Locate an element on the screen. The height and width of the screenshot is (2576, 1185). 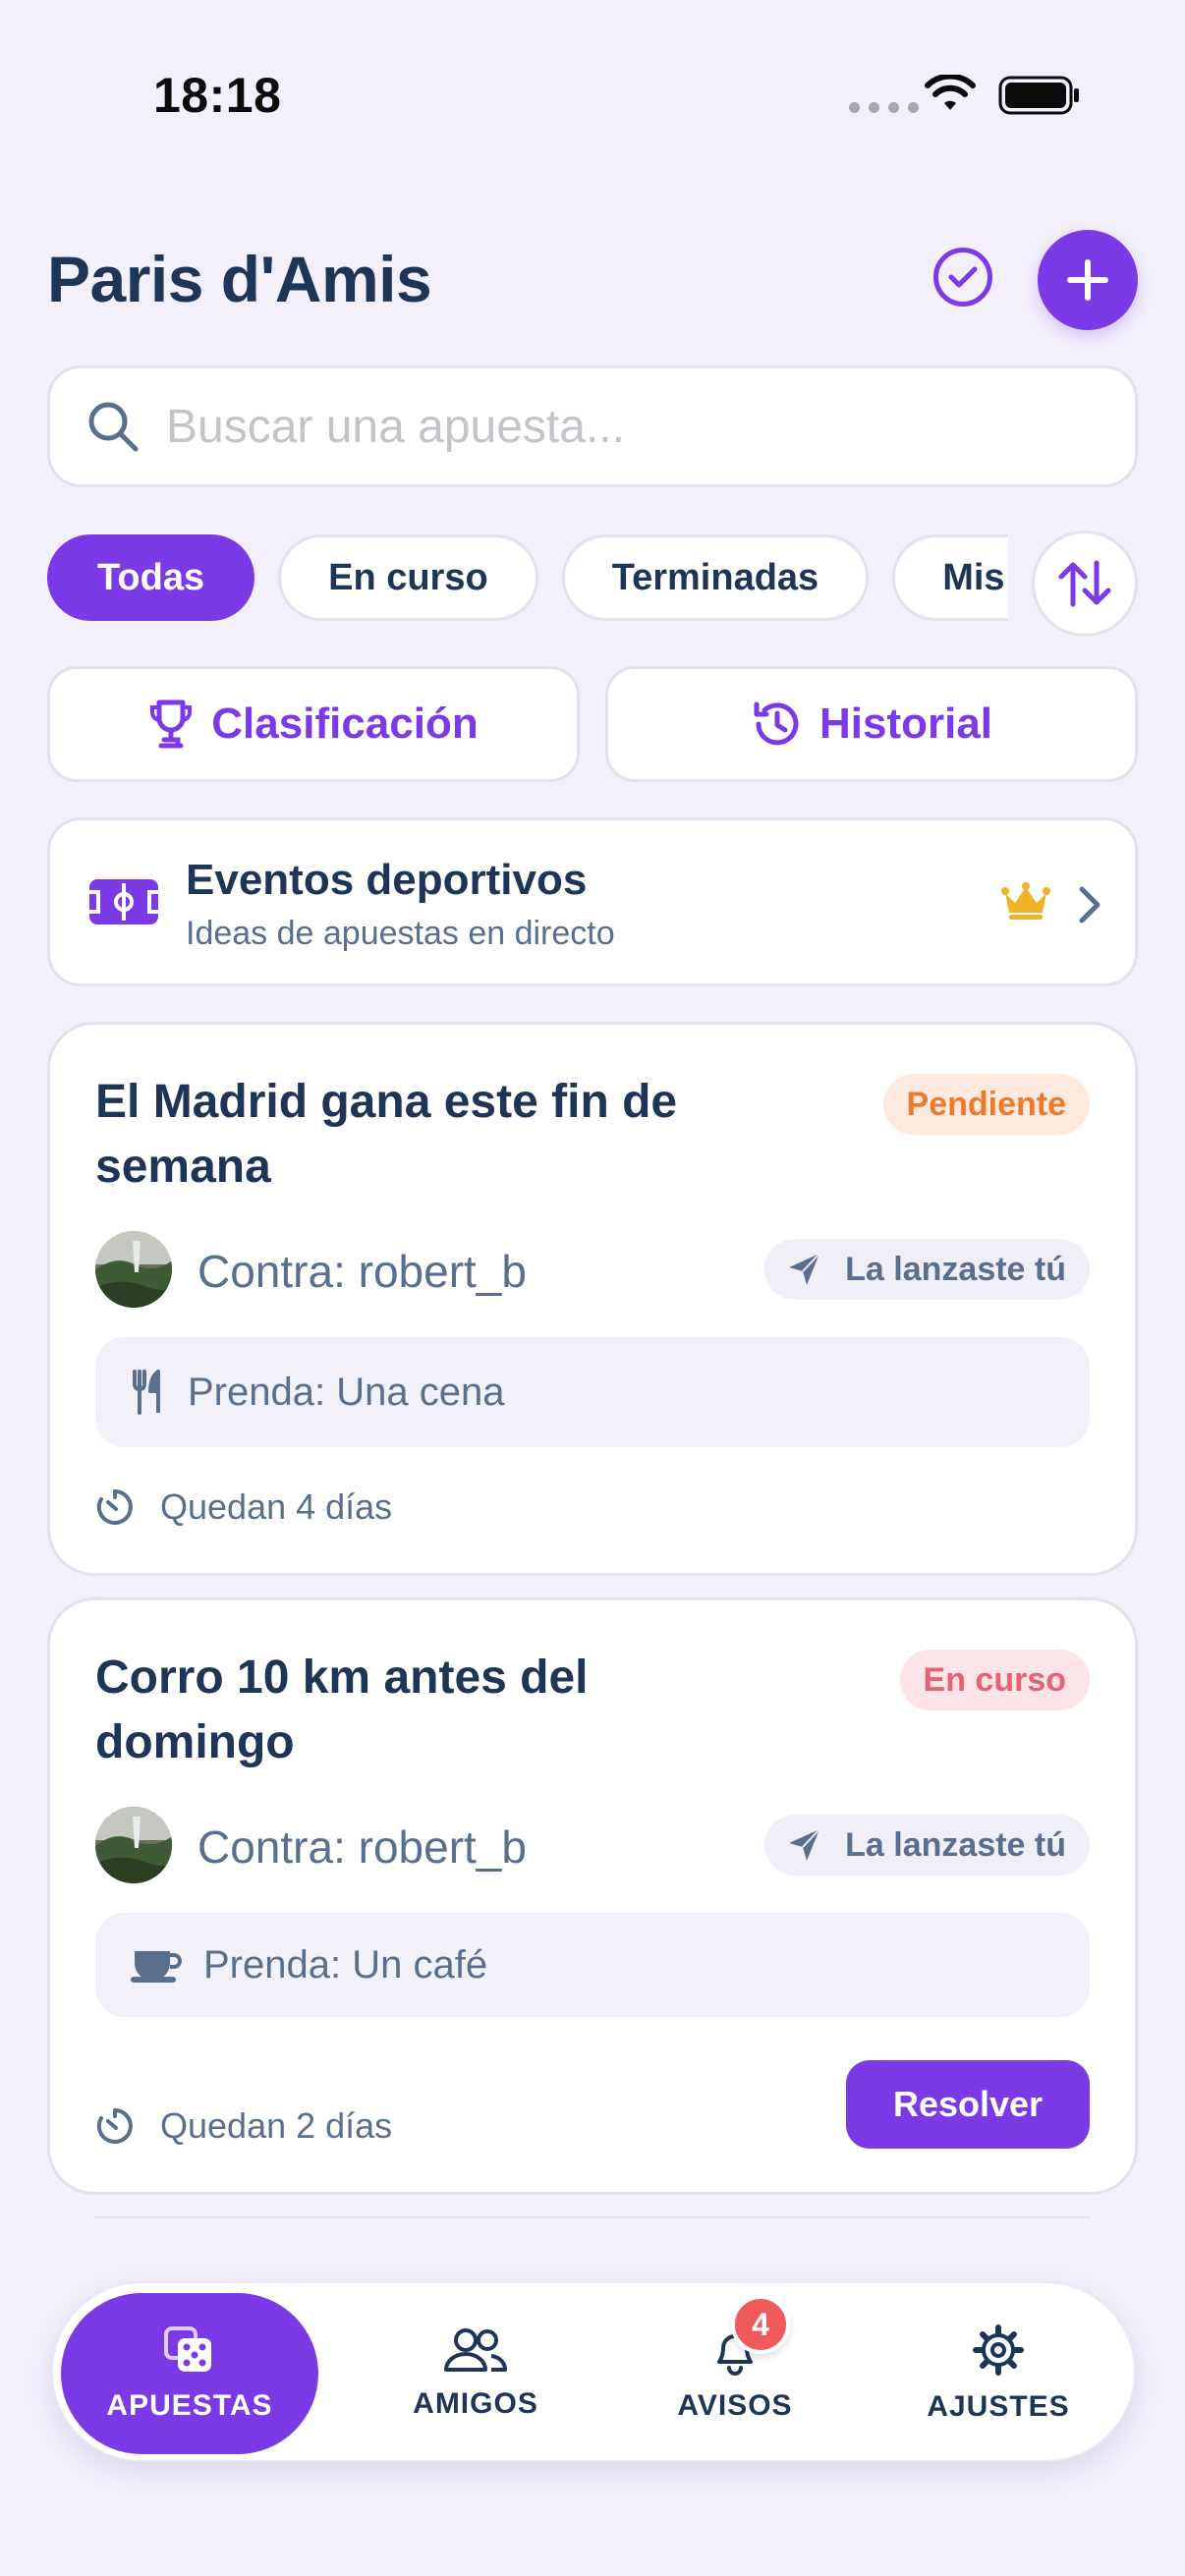
status-badge: En curso is located at coordinates (995, 1680).